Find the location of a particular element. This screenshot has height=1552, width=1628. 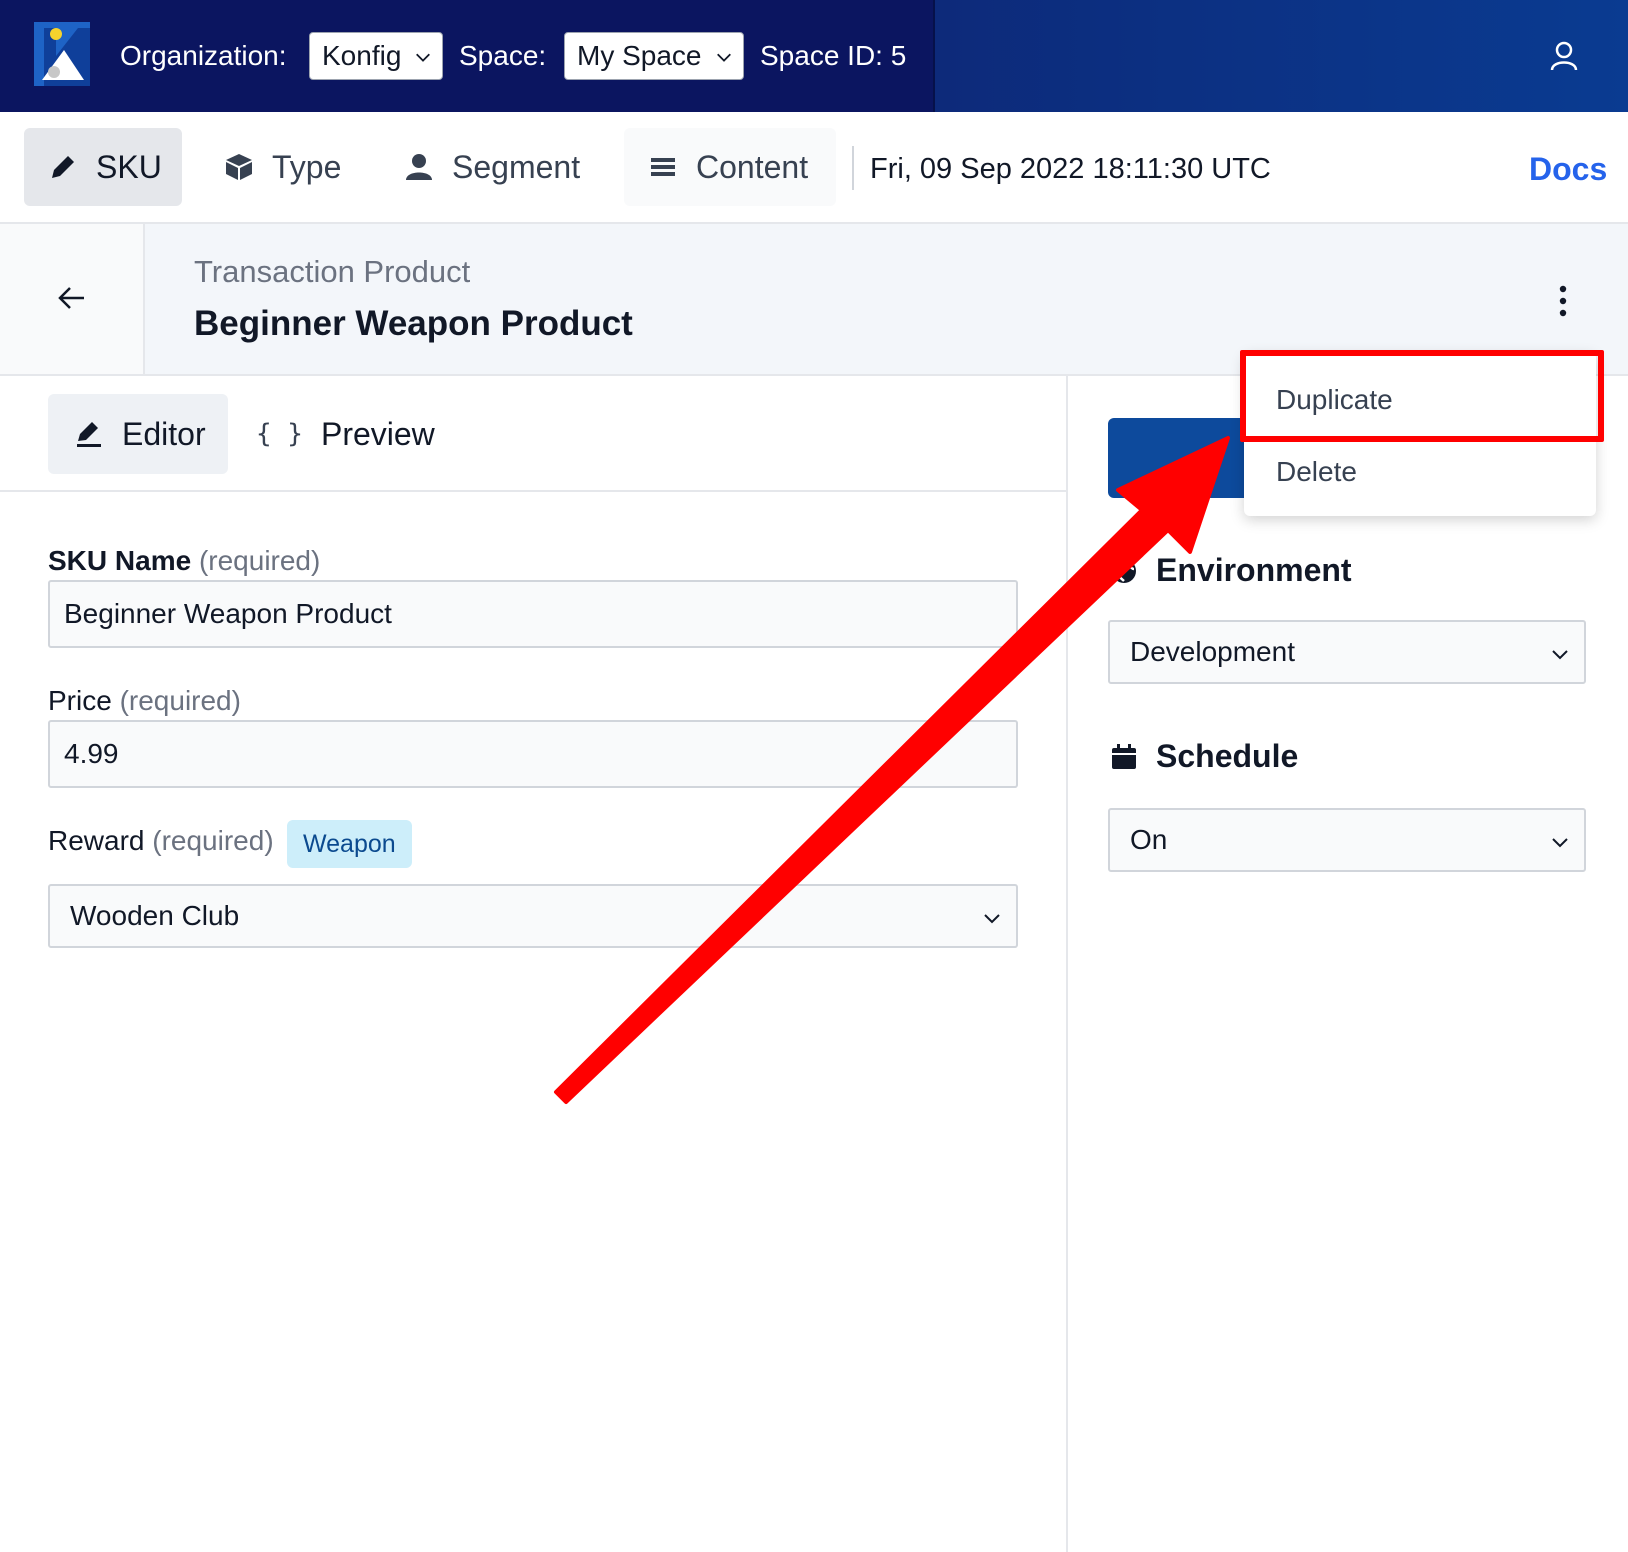

calendar-icon is located at coordinates (1124, 756).